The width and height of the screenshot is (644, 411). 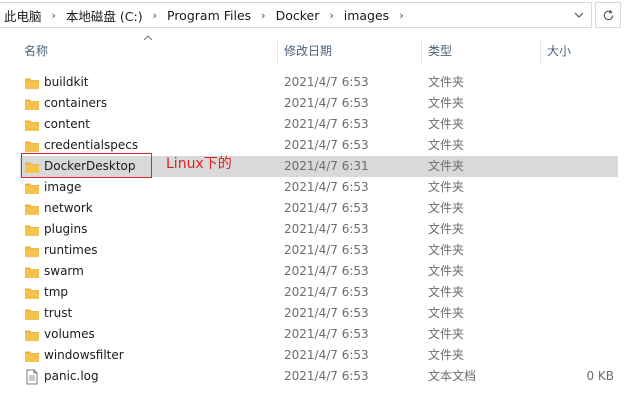 I want to click on column-header-name: 名称, so click(x=147, y=51).